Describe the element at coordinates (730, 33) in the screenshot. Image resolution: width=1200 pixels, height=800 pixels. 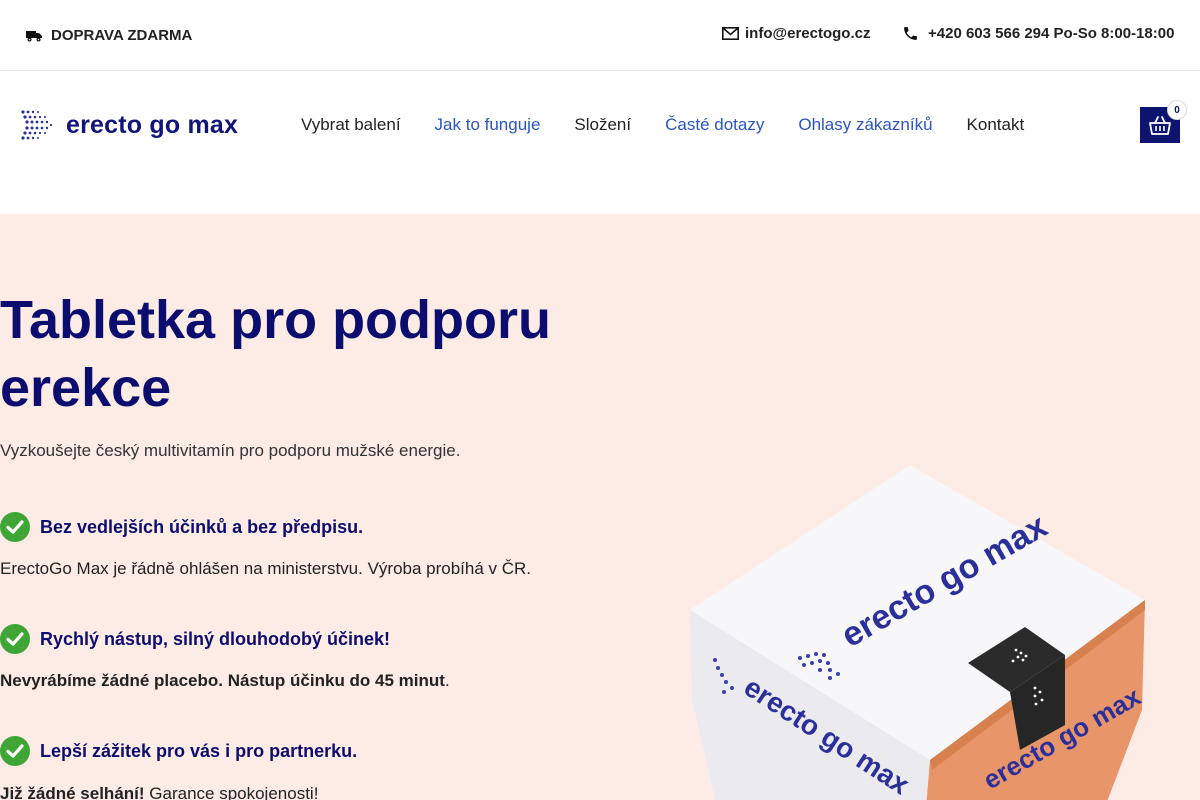
I see `envelope-icon` at that location.